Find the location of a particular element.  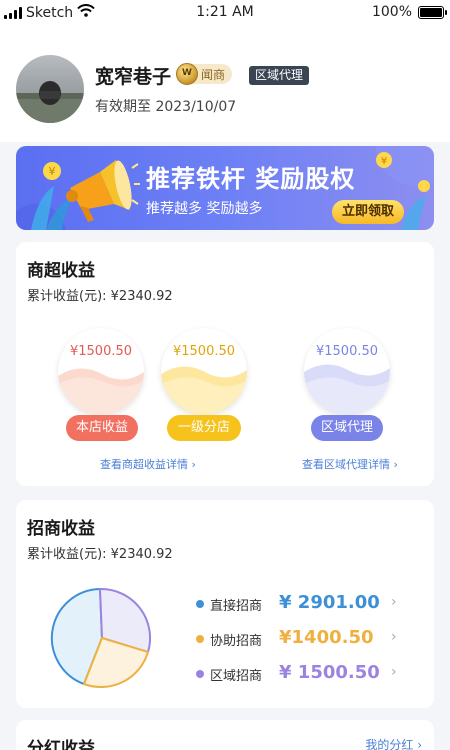

banner-subtitle: 推荐越多 奖励越多 is located at coordinates (204, 209).